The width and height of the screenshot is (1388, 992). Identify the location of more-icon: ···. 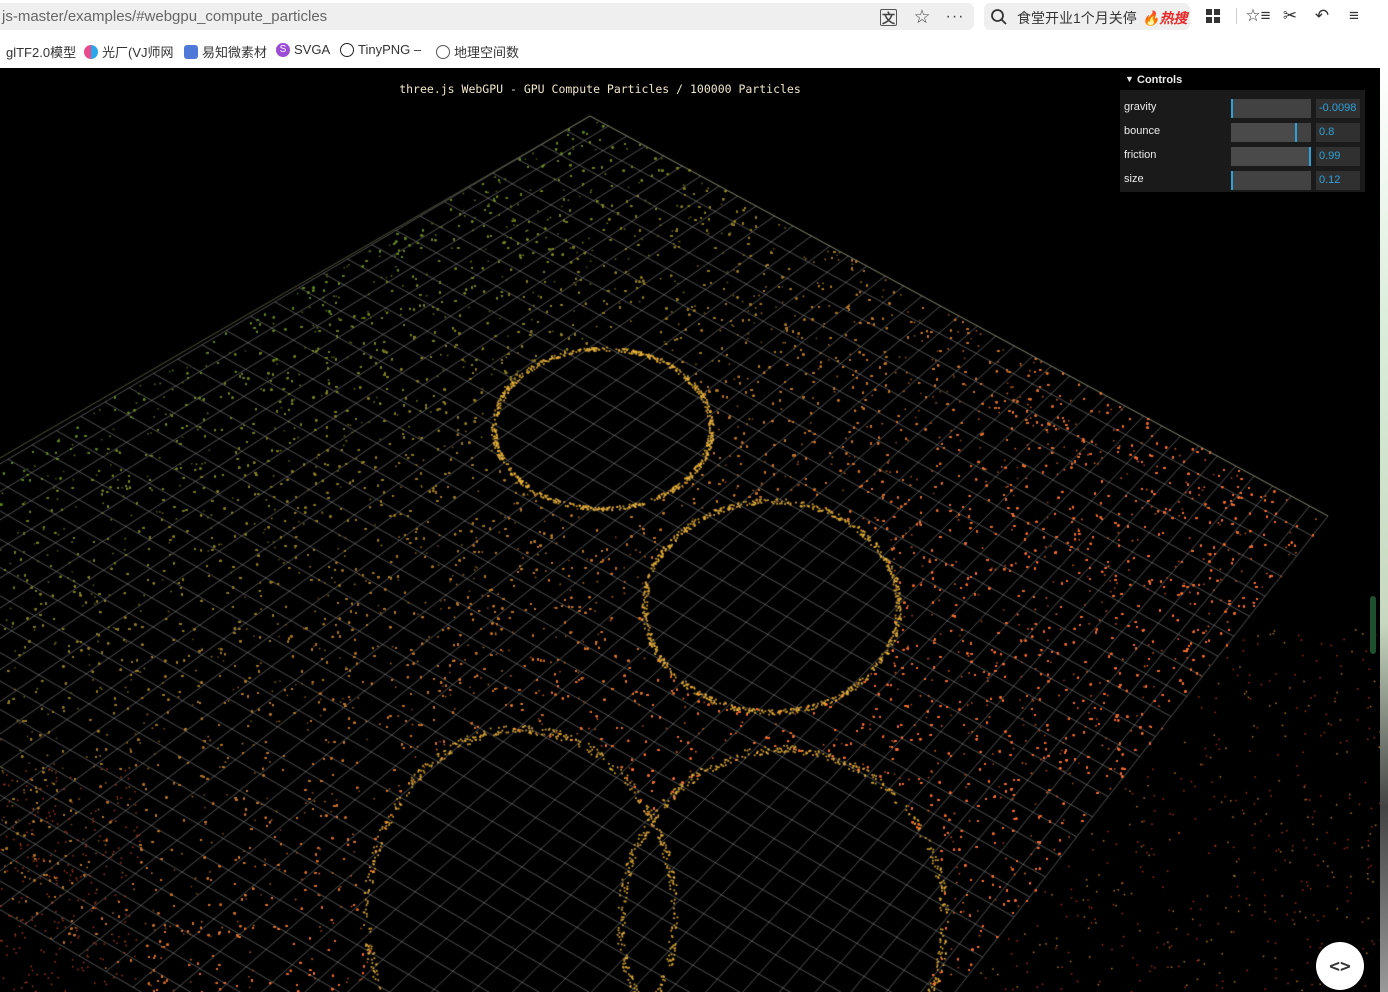
(955, 17).